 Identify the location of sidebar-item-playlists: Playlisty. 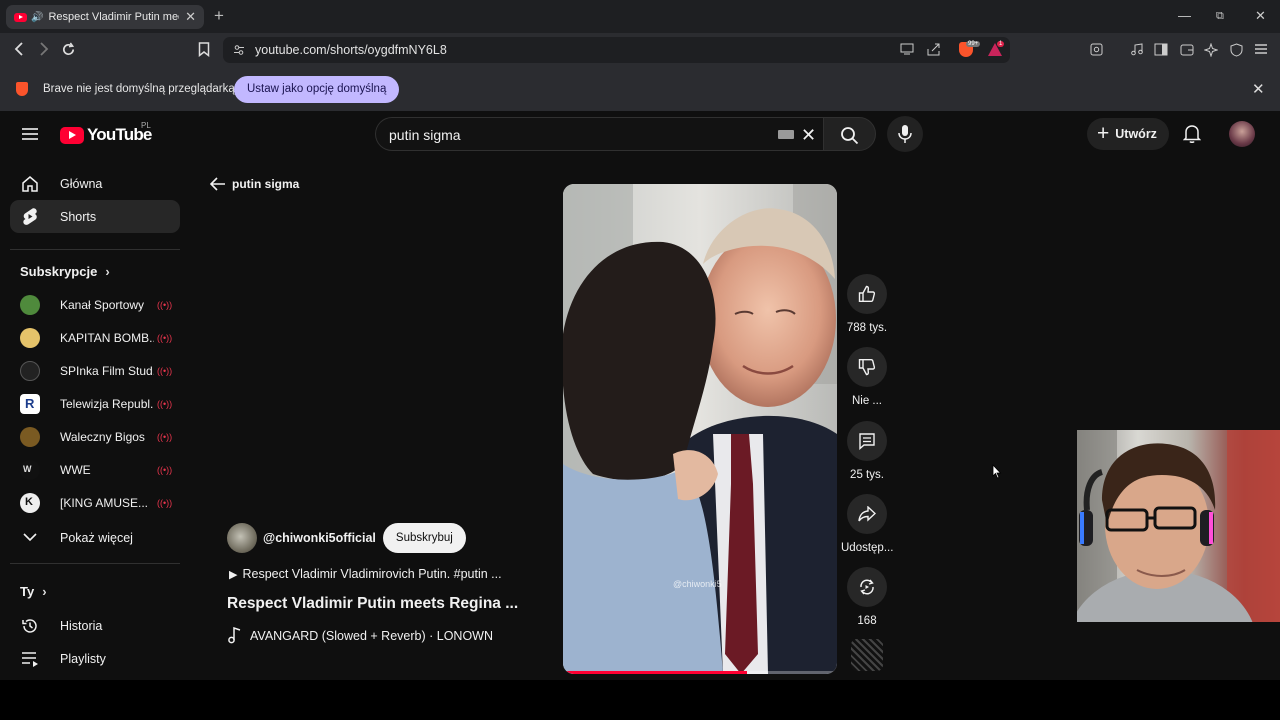
(95, 658).